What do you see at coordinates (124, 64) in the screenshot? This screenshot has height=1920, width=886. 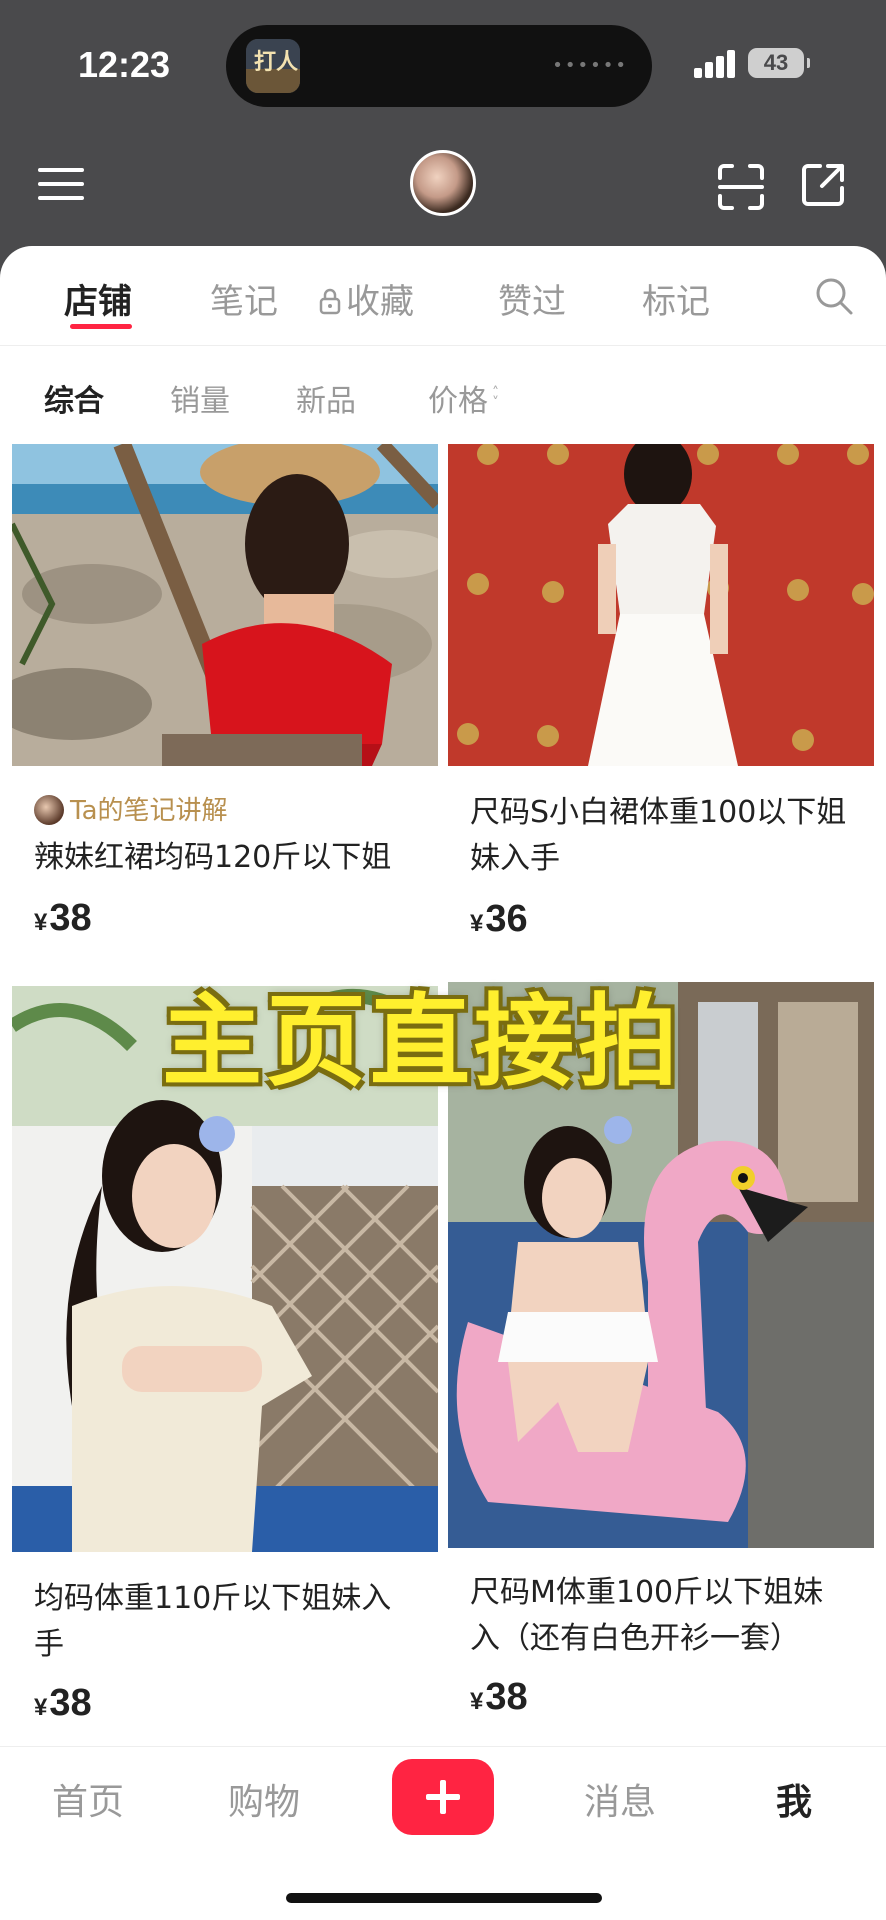 I see `status-time: 12:23` at bounding box center [124, 64].